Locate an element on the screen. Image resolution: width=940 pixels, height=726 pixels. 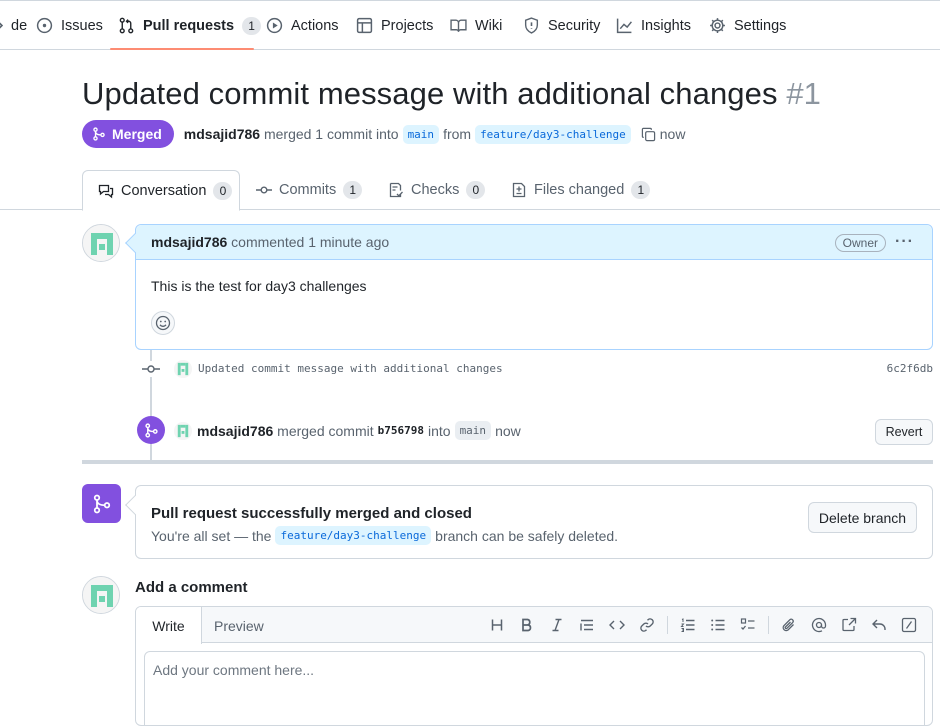
tasklist-icon is located at coordinates (748, 625).